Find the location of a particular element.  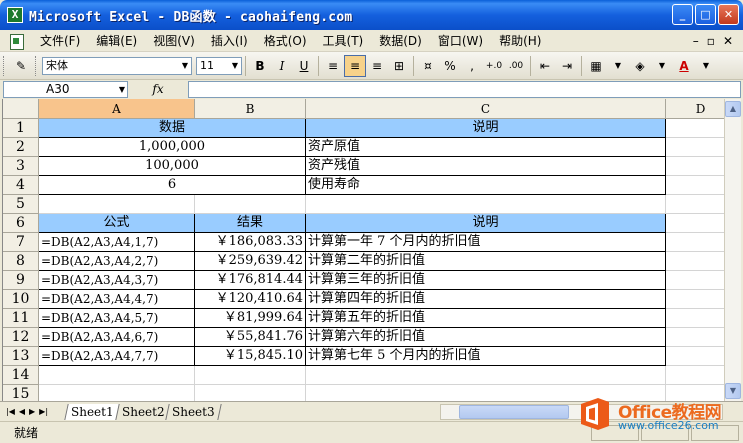

decrease-indent-button: ⇤ is located at coordinates (545, 66).